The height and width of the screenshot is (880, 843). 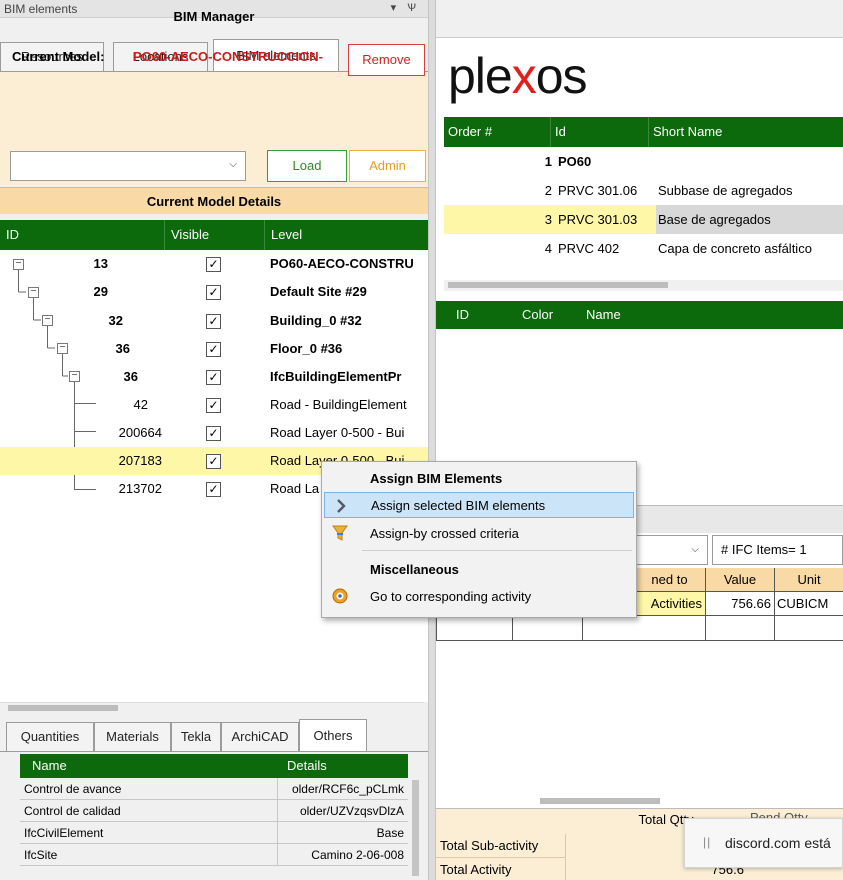 What do you see at coordinates (599, 132) in the screenshot?
I see `column-header-id: Id` at bounding box center [599, 132].